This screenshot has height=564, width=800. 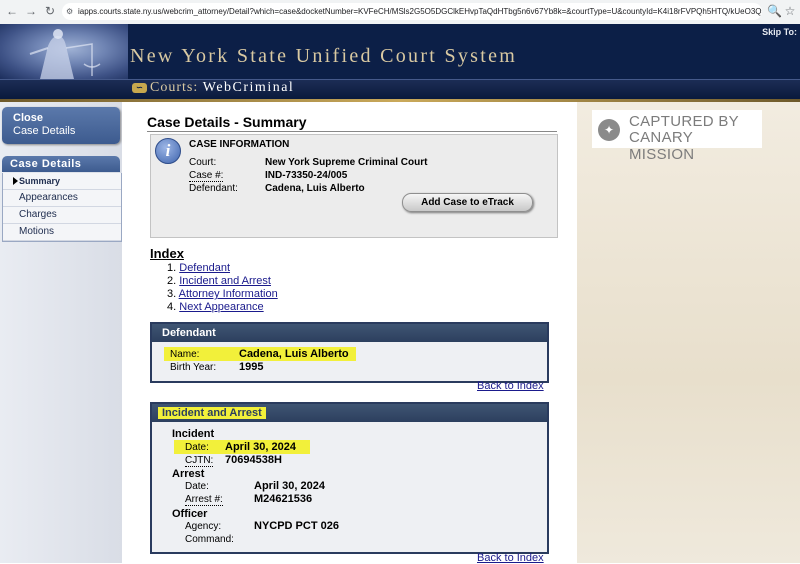 What do you see at coordinates (204, 500) in the screenshot?
I see `arrest-number-label: Arrest #:` at bounding box center [204, 500].